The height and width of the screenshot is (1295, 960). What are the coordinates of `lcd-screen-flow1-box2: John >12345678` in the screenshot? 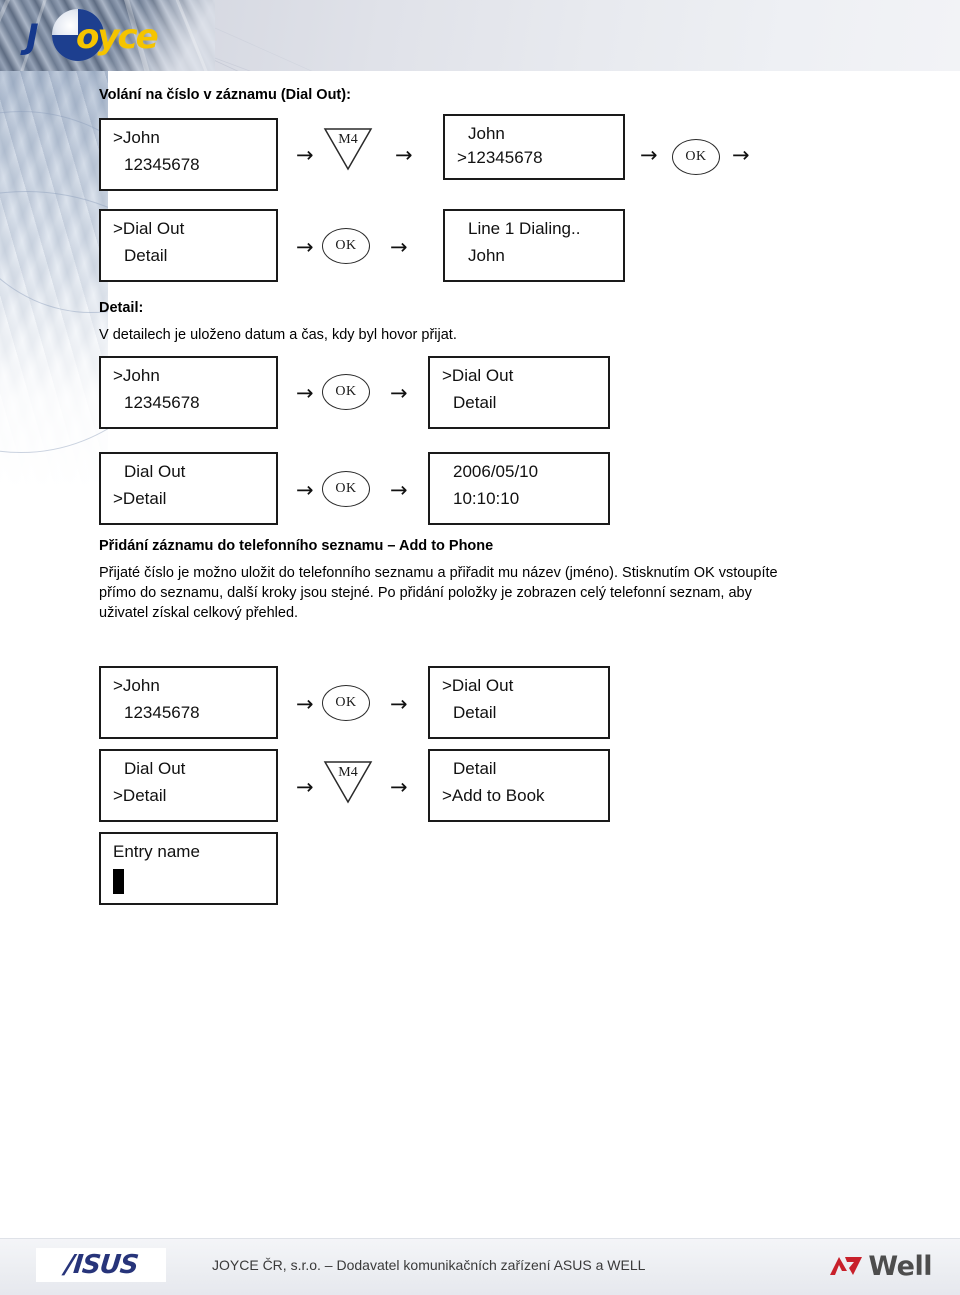 It's located at (534, 147).